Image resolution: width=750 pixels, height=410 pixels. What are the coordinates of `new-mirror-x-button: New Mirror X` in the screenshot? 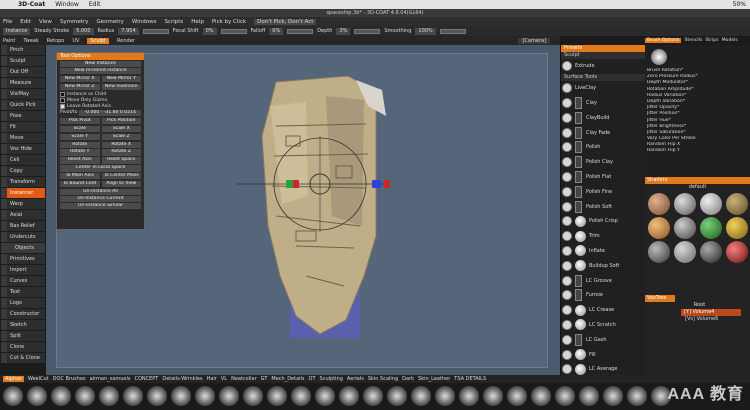 It's located at (80, 79).